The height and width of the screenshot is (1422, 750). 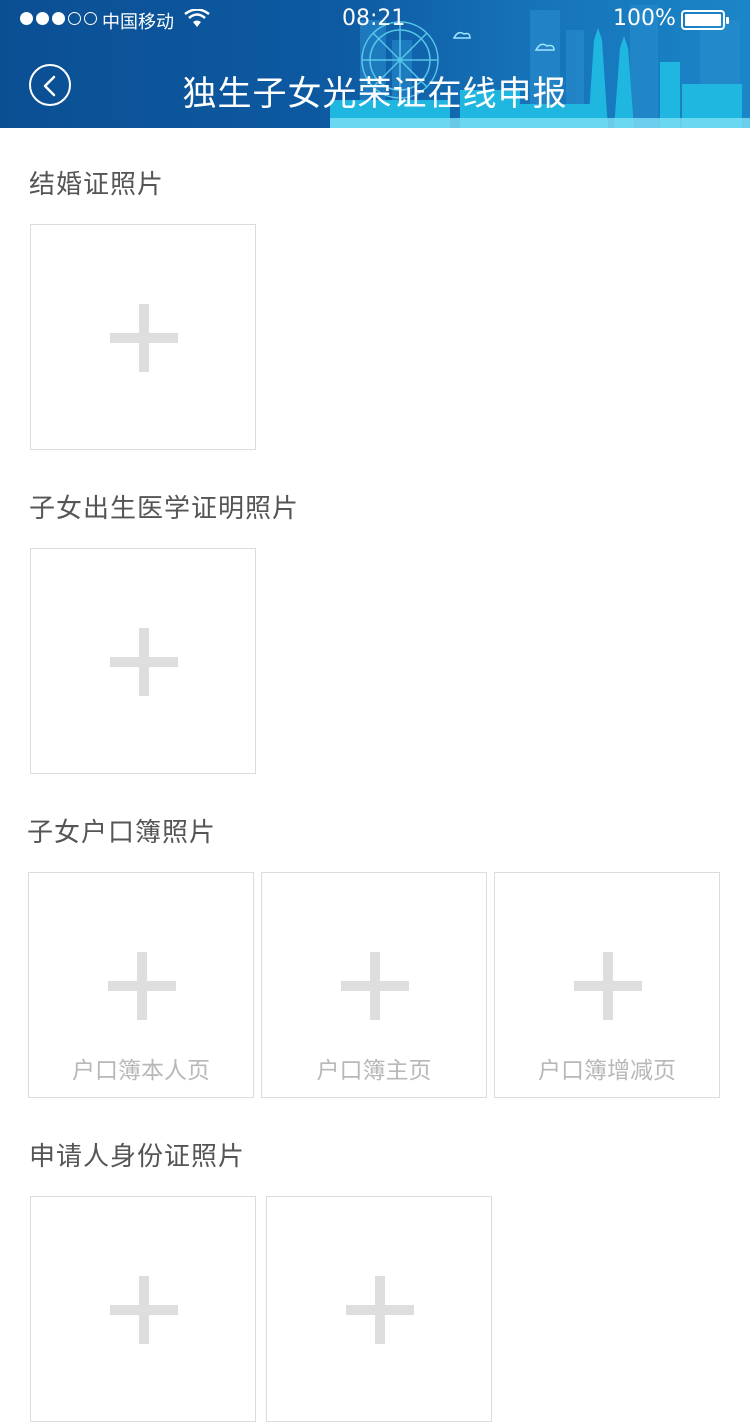 I want to click on tile-caption: 户口簿主页, so click(x=374, y=1071).